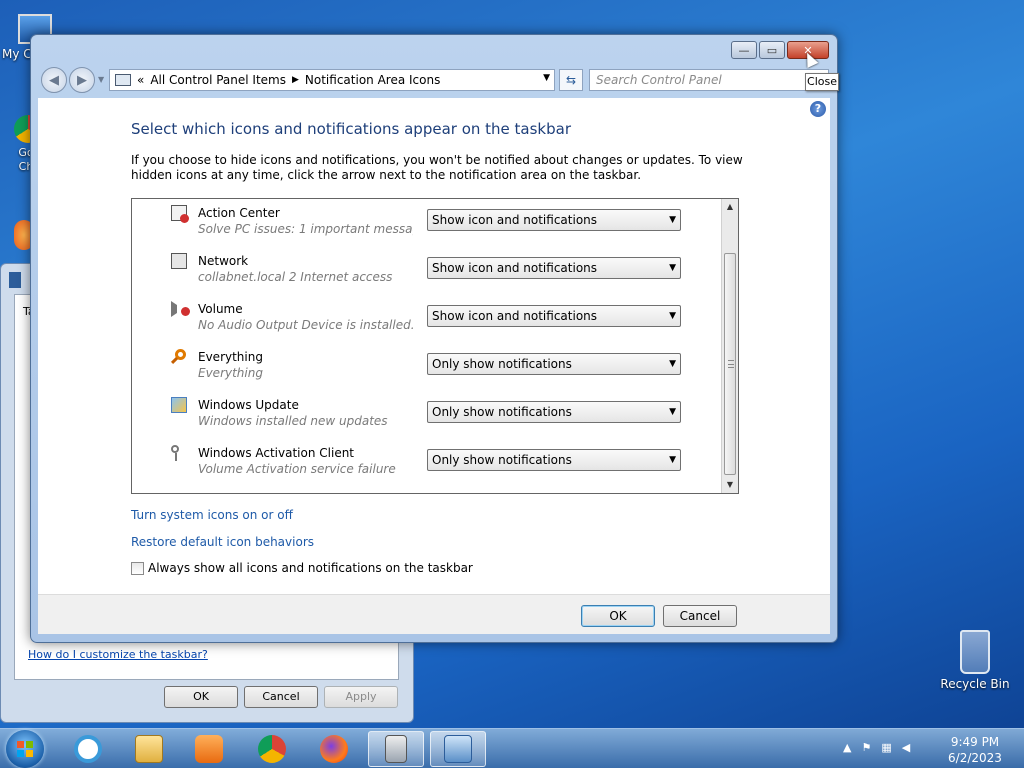 The width and height of the screenshot is (1024, 768). I want to click on row-name: Network, so click(223, 261).